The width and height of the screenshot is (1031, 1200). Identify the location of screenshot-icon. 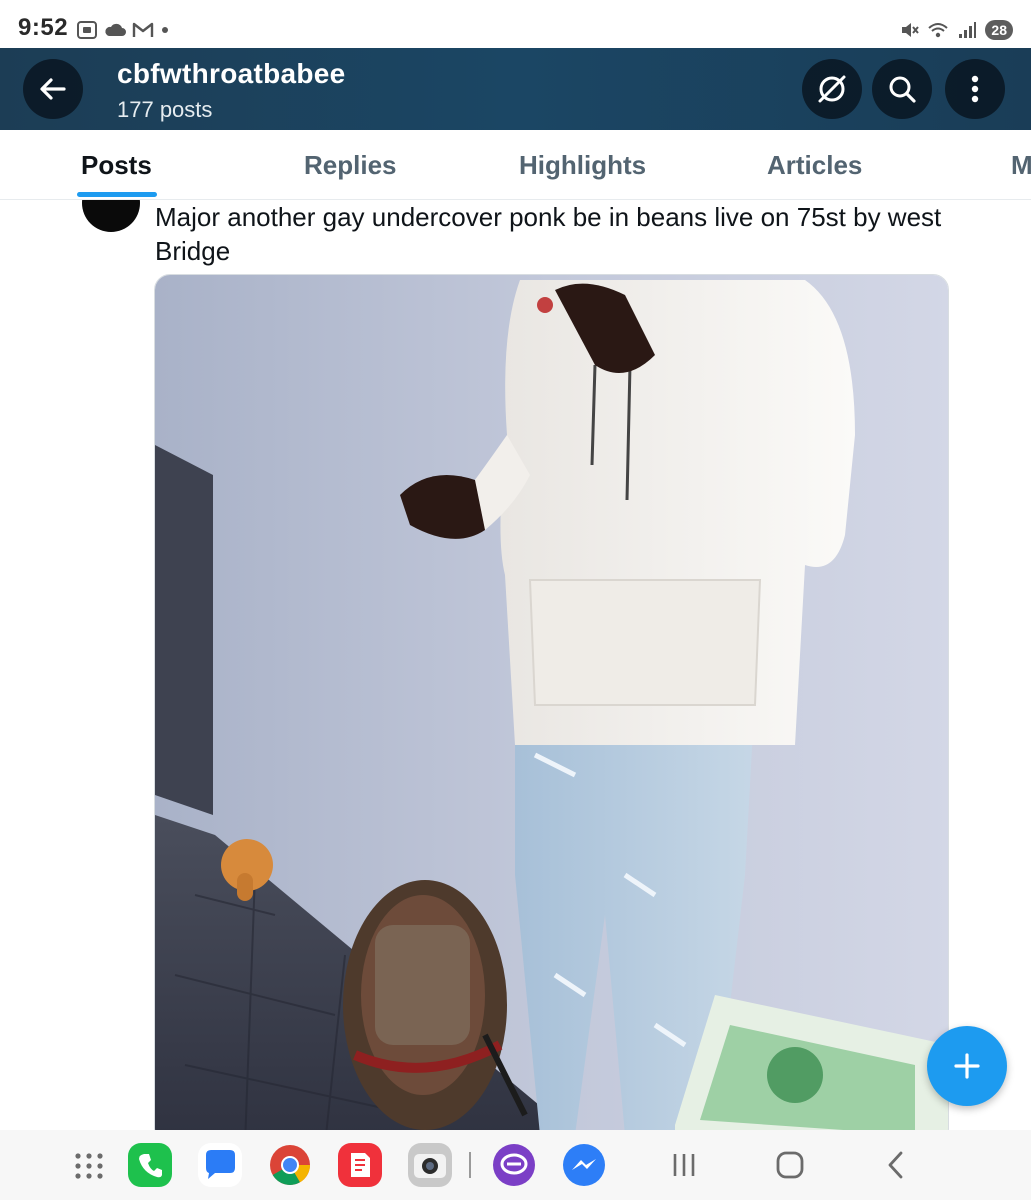
(87, 30).